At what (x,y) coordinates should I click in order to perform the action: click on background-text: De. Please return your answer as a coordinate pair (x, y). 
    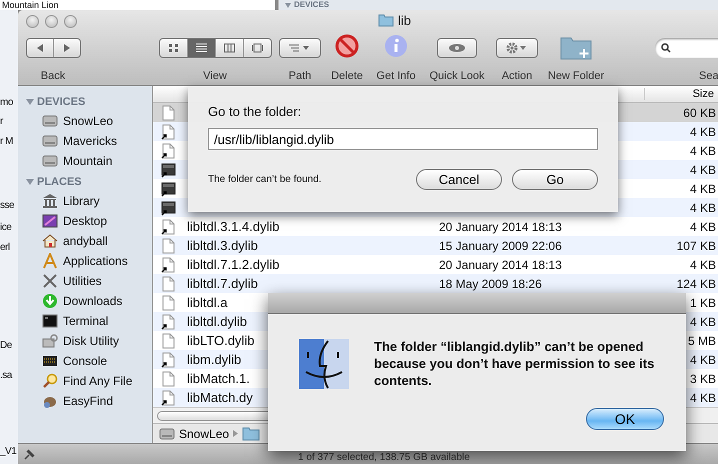
    Looking at the image, I should click on (6, 345).